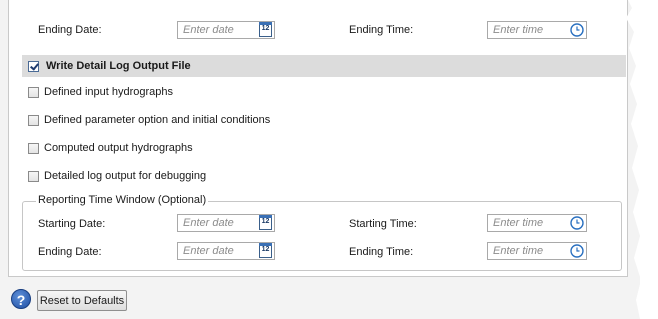 The width and height of the screenshot is (658, 319). Describe the element at coordinates (381, 30) in the screenshot. I see `top-ending-time-label: Ending Time:` at that location.